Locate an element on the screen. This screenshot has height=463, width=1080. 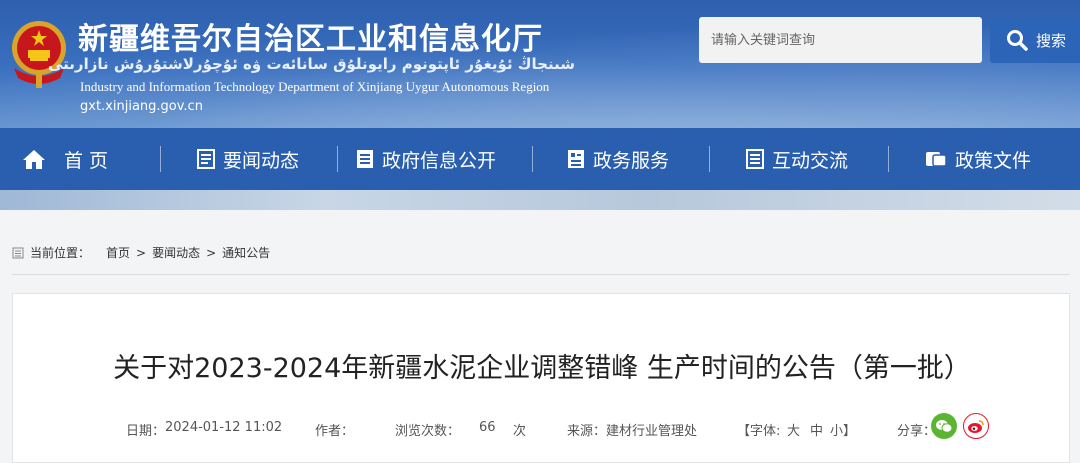
search-button: 搜索 is located at coordinates (1035, 40).